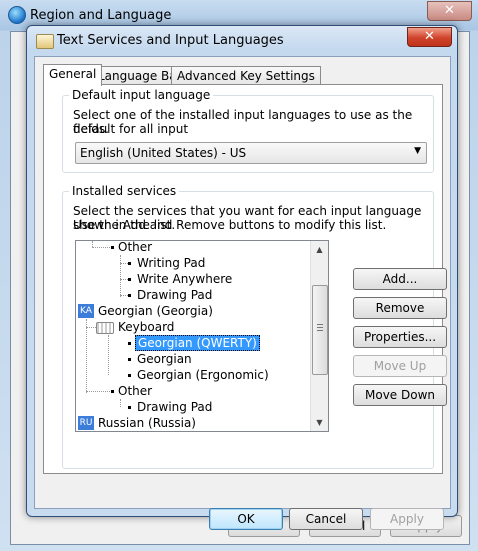 This screenshot has width=478, height=551. What do you see at coordinates (155, 311) in the screenshot?
I see `tree-item-georgian-georgia: Georgian (Georgia)` at bounding box center [155, 311].